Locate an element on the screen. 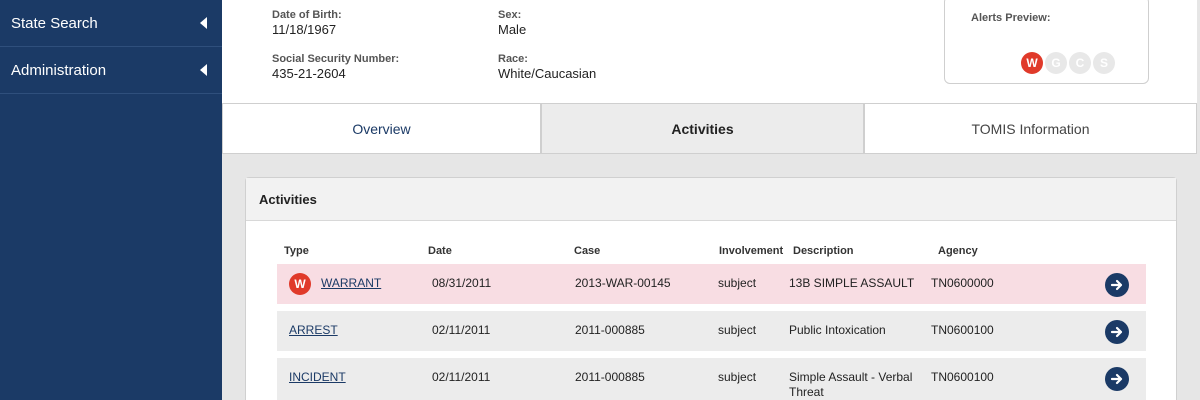  tab-overview: Overview is located at coordinates (381, 128).